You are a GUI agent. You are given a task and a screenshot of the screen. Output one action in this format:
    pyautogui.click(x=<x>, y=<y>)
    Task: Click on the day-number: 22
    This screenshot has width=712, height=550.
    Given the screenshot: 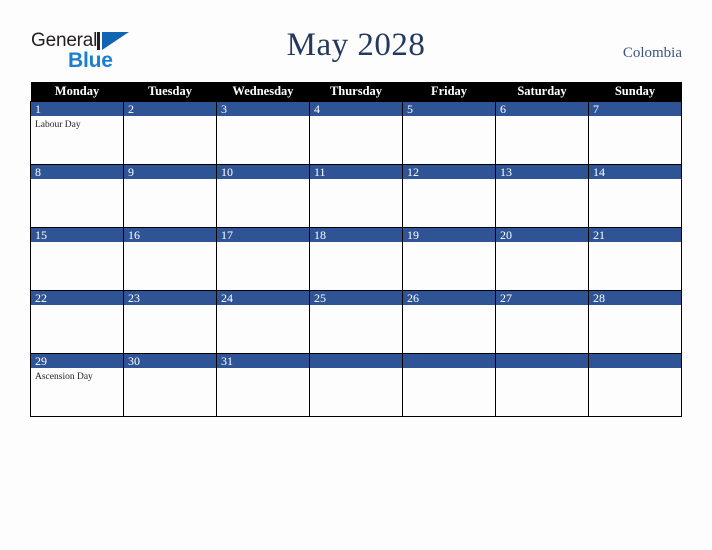 What is the action you would take?
    pyautogui.click(x=77, y=298)
    